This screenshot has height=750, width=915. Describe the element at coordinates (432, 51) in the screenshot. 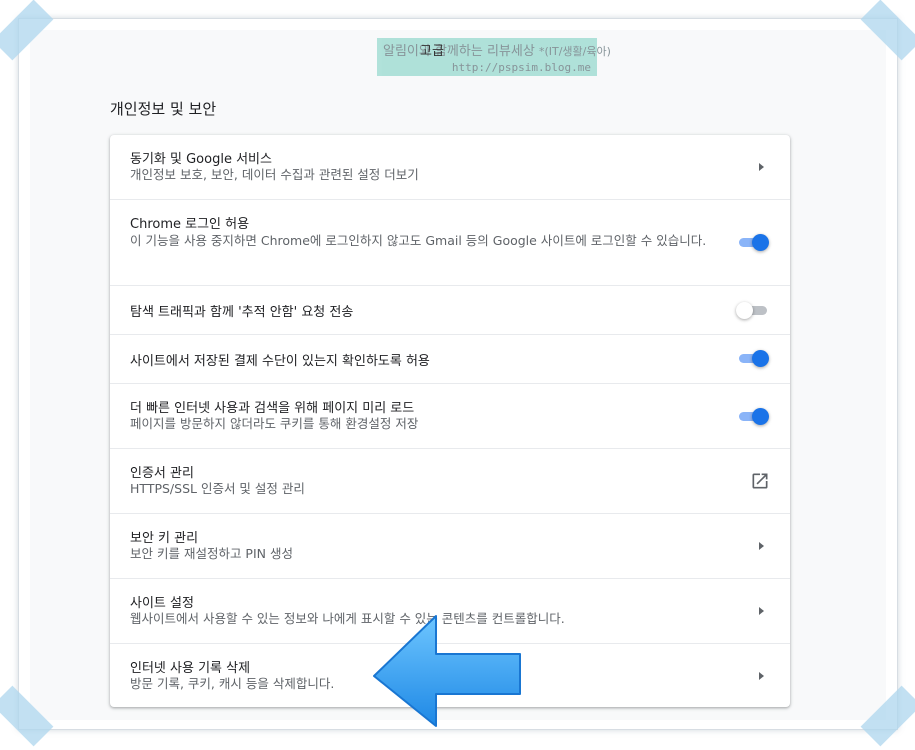

I see `advanced-heading: 고급` at that location.